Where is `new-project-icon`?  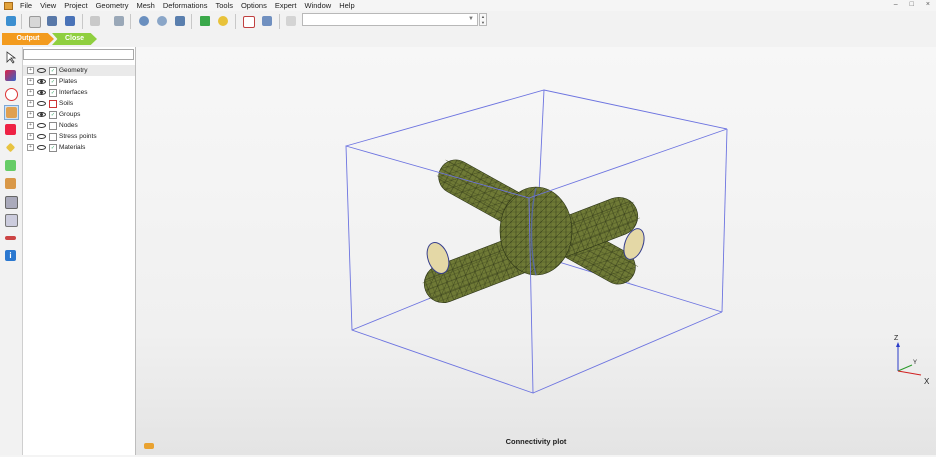 new-project-icon is located at coordinates (11, 21).